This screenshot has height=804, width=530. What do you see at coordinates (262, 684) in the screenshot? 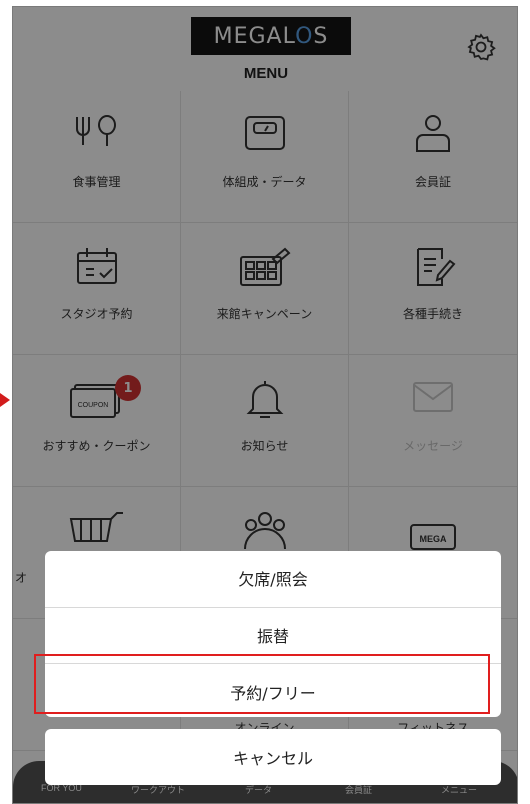
I see `highlight-box` at bounding box center [262, 684].